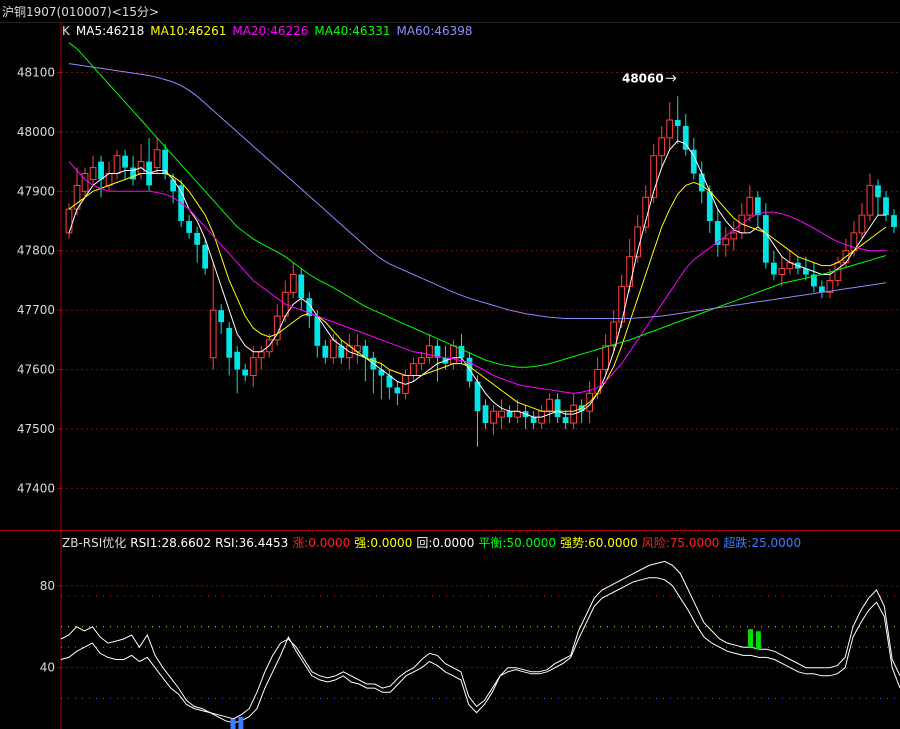 This screenshot has height=729, width=900. Describe the element at coordinates (36, 191) in the screenshot. I see `price-tick-label: 47900` at that location.